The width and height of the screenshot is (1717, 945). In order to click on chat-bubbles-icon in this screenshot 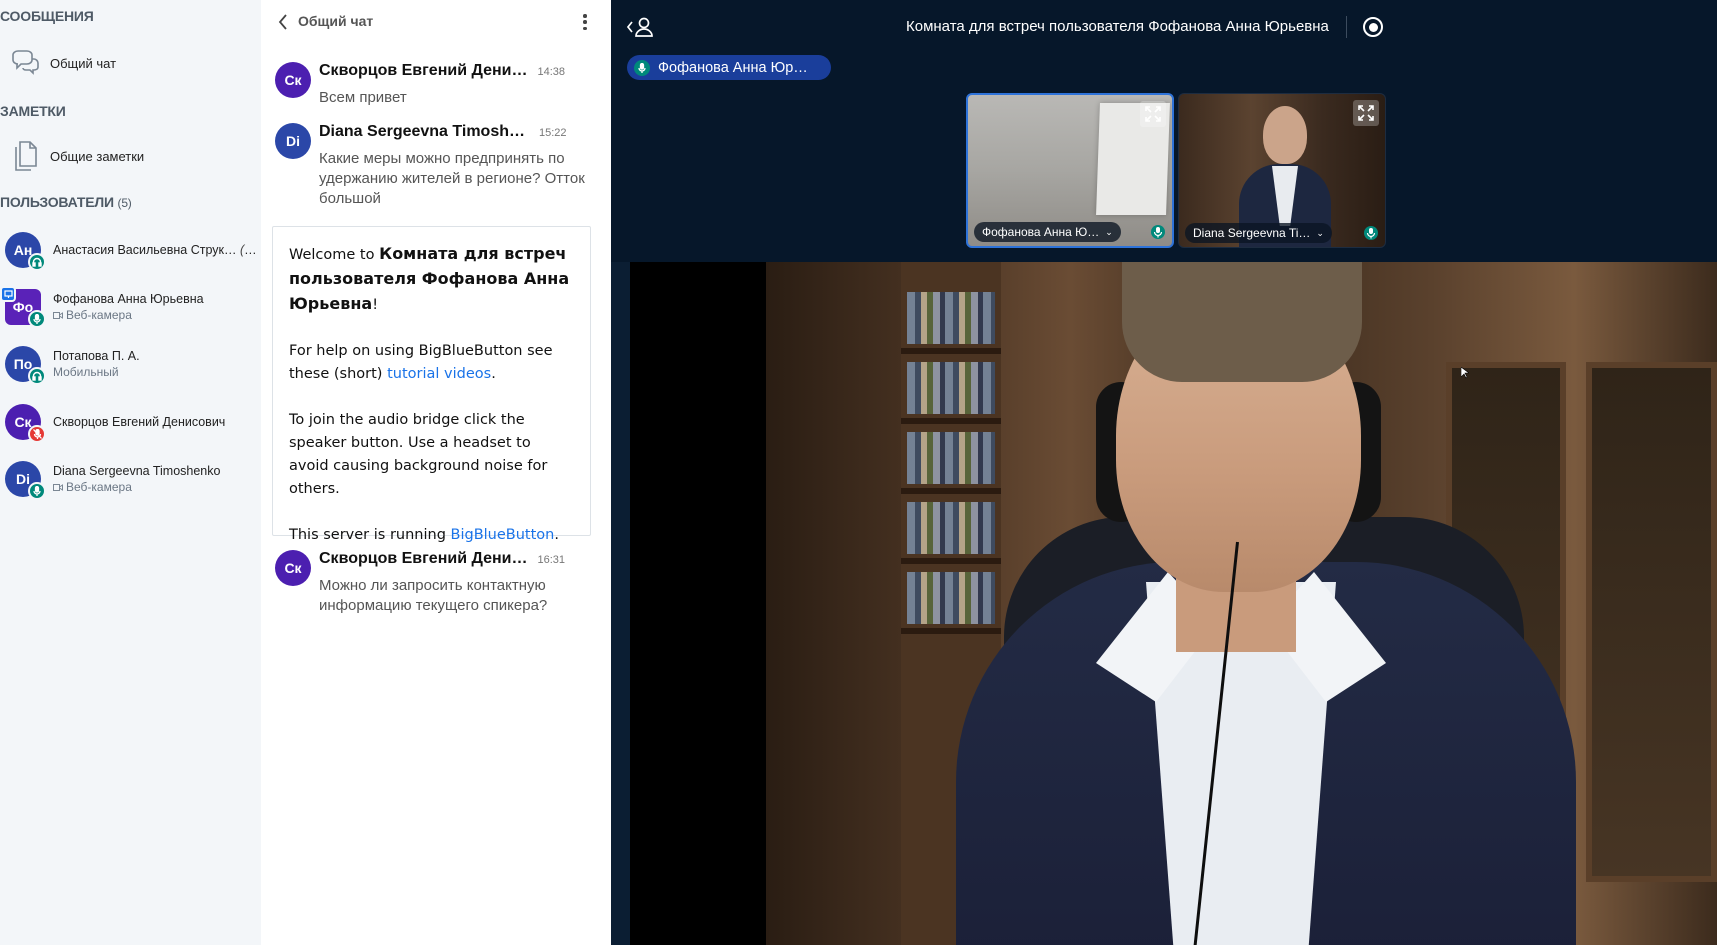, I will do `click(25, 63)`.